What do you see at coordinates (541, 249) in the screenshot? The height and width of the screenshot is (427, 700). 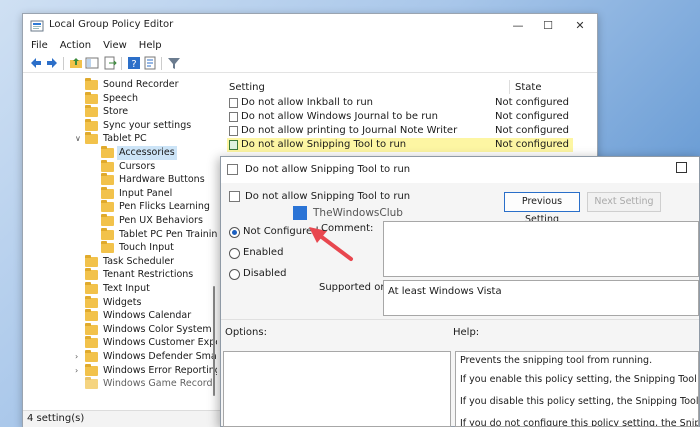 I see `comment-textarea` at bounding box center [541, 249].